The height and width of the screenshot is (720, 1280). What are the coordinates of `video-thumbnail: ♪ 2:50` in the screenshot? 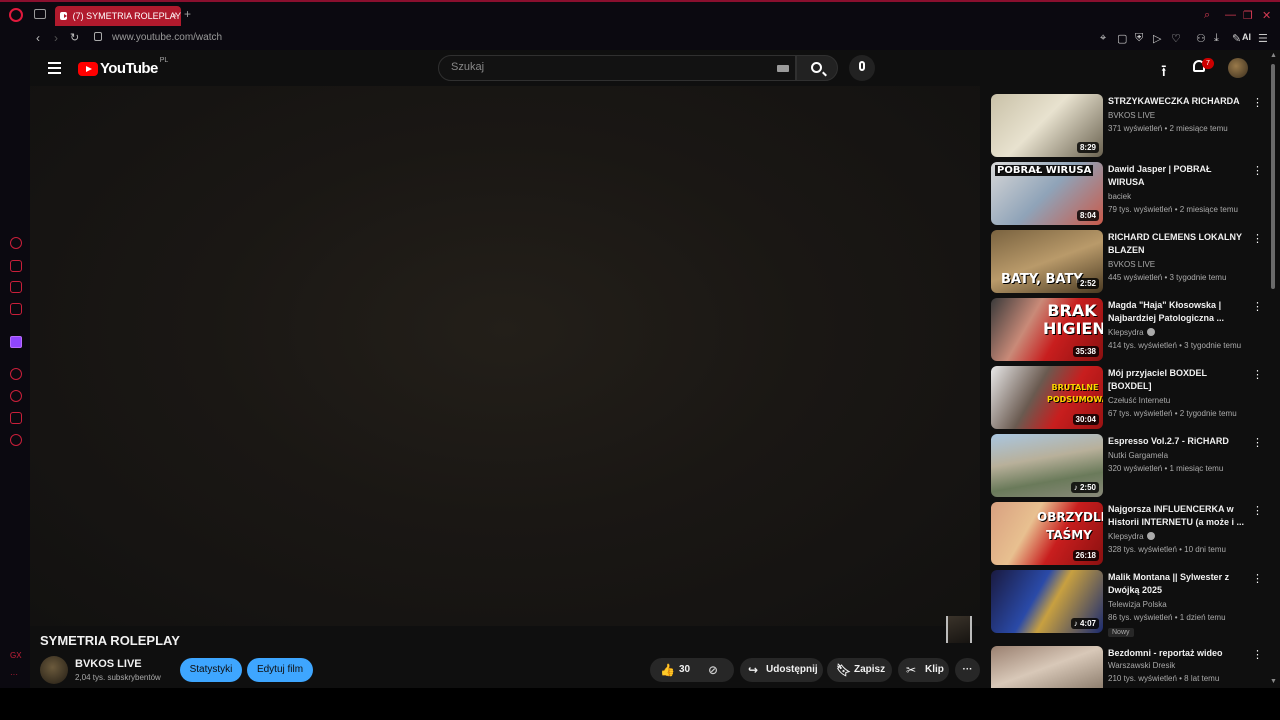 It's located at (1047, 465).